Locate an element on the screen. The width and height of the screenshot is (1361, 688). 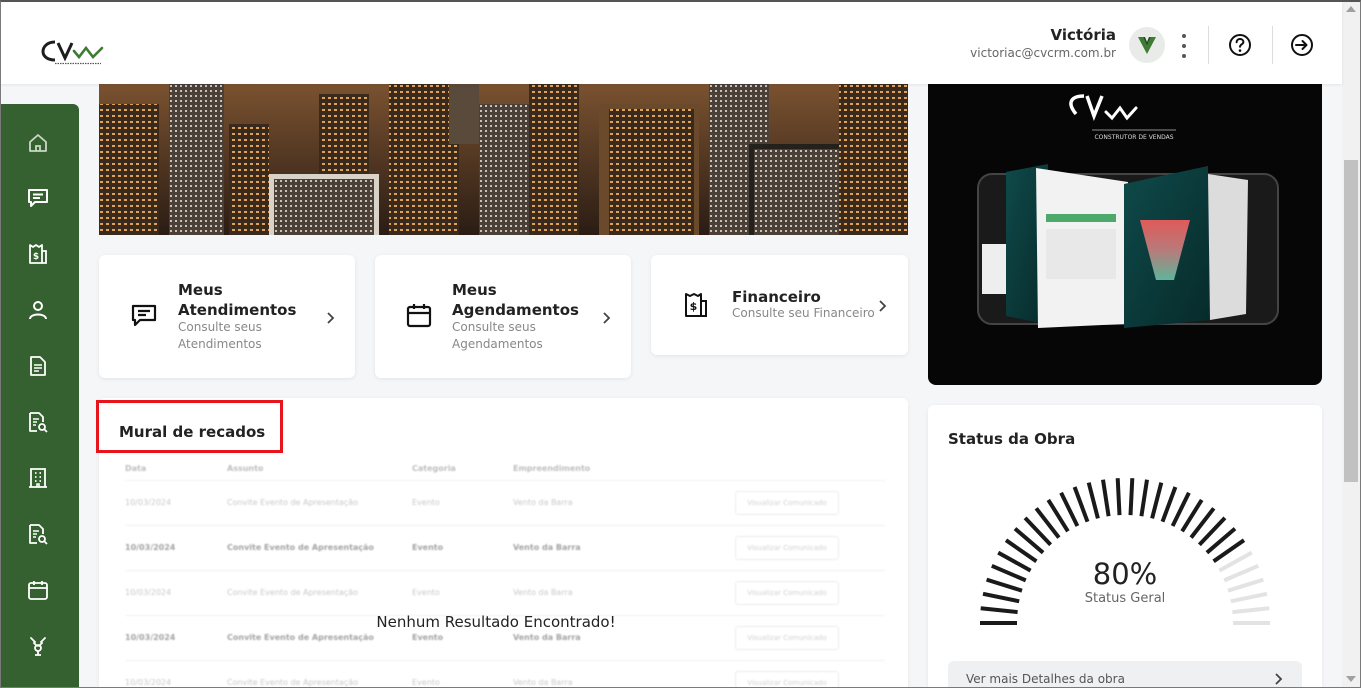
sidebar-item-assistencia is located at coordinates (38, 646).